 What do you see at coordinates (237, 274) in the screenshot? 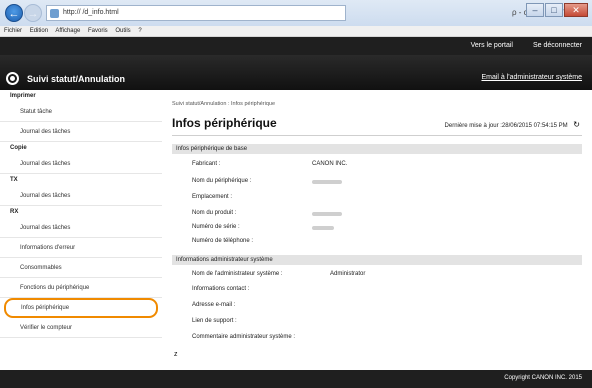
I see `admin-name-label: Nom de l'administrateur système :` at bounding box center [237, 274].